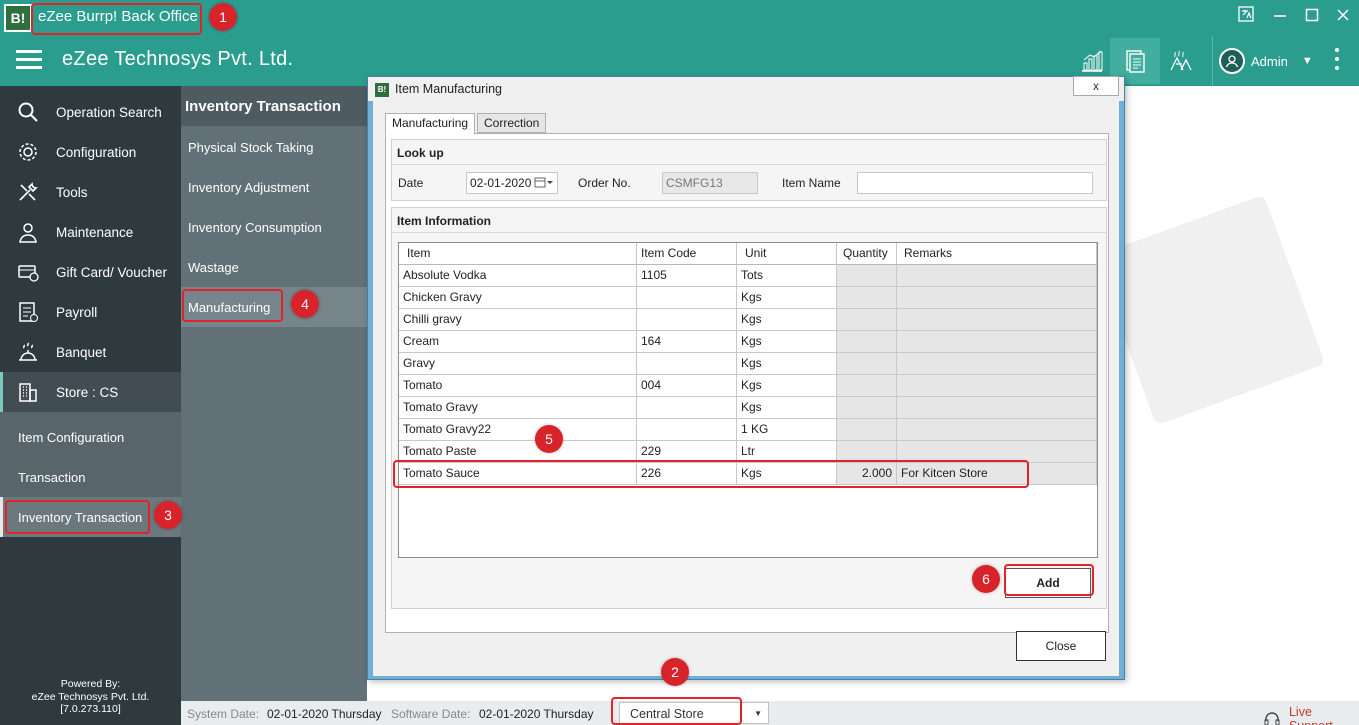 The width and height of the screenshot is (1359, 725). I want to click on annotation-badge-5: 5, so click(549, 439).